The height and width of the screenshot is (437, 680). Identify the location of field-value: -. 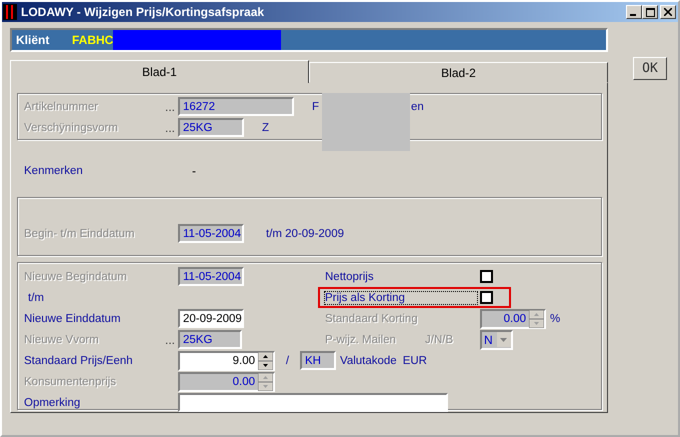
(194, 171).